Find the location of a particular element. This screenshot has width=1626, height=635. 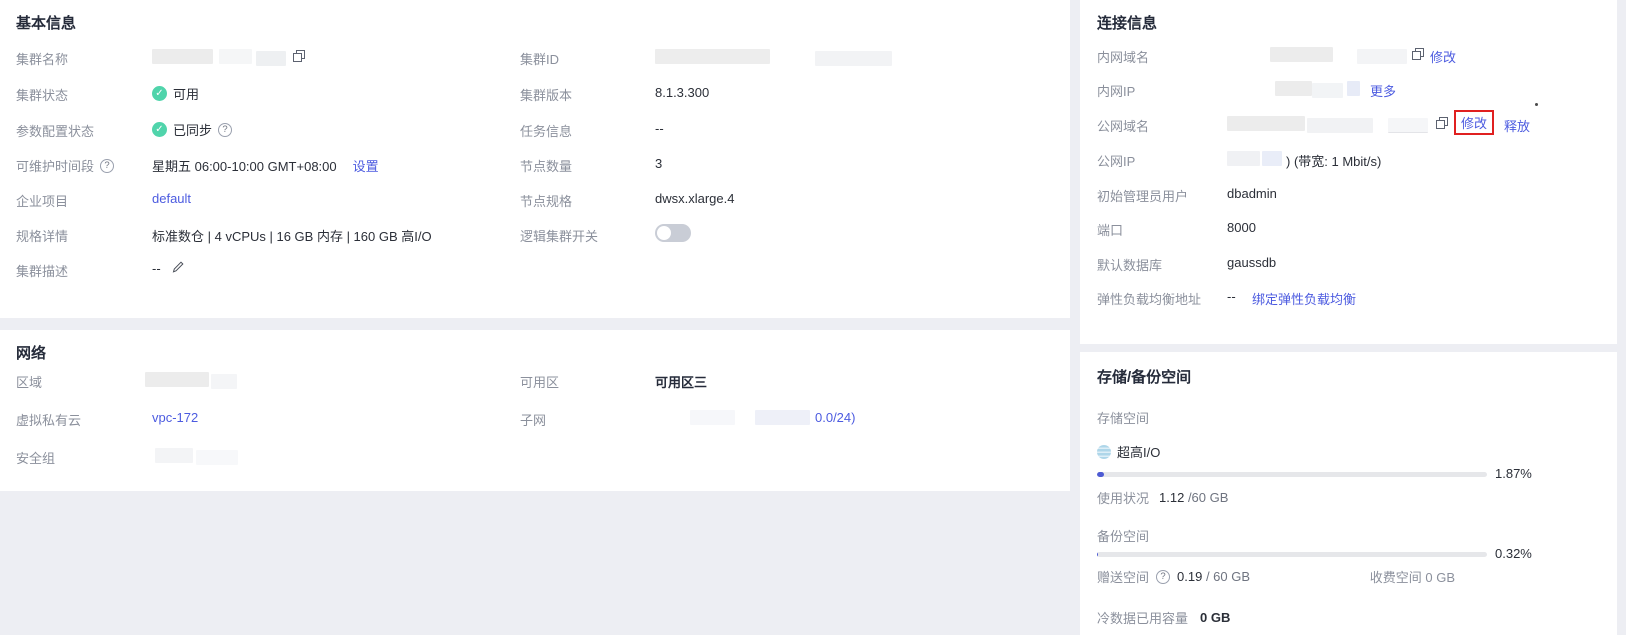

annotation-highlight-box: 修改 is located at coordinates (1474, 122).